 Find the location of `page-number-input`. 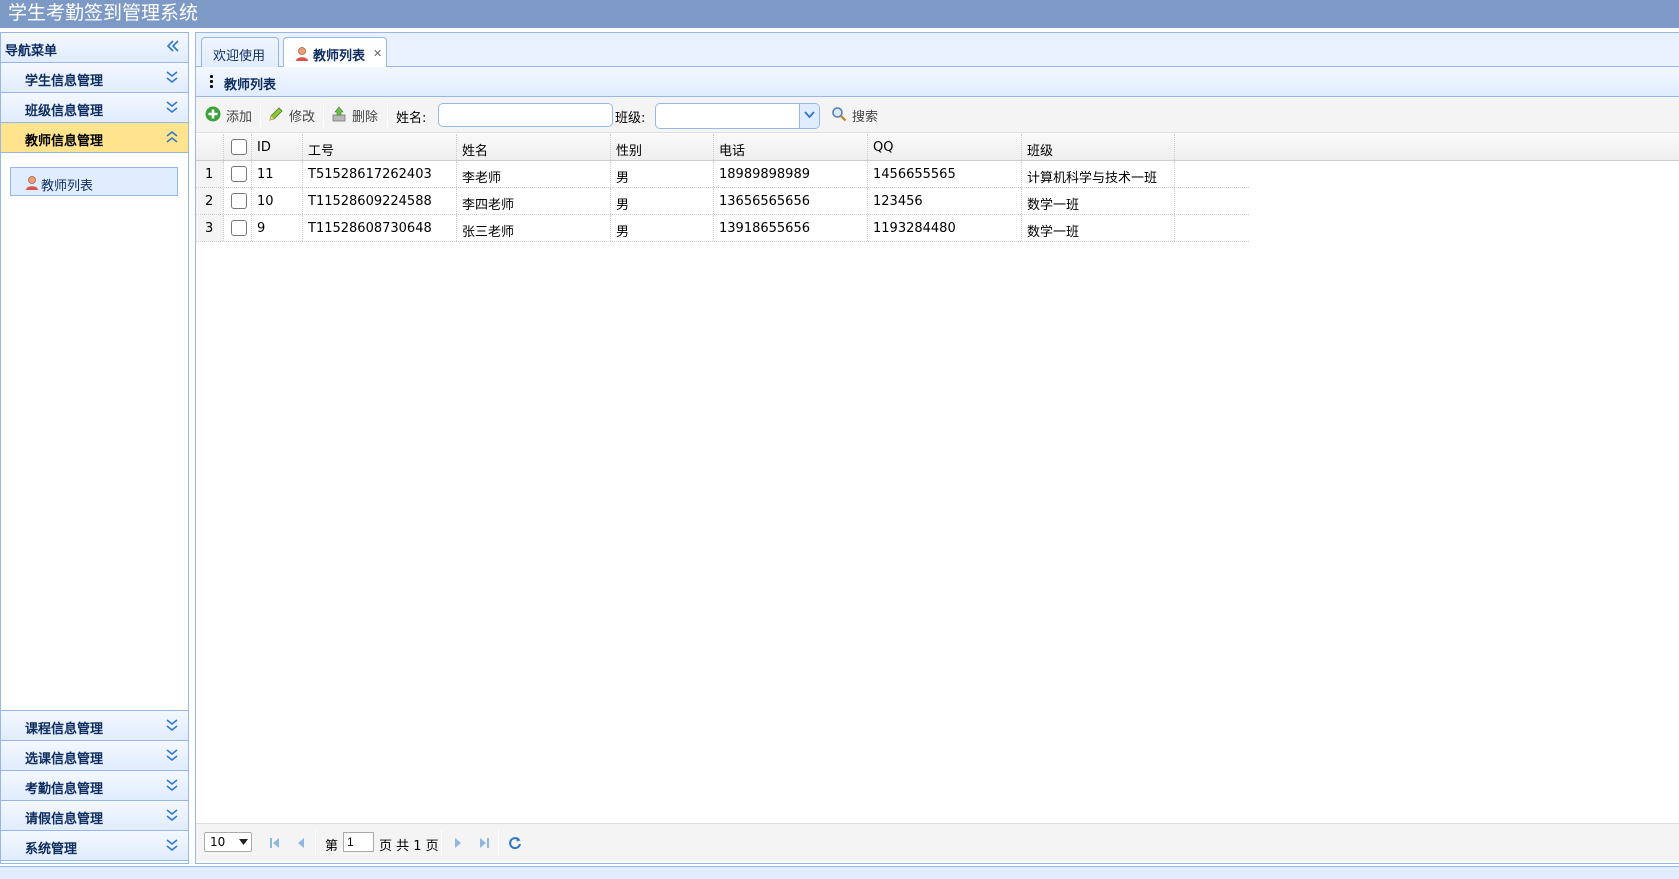

page-number-input is located at coordinates (358, 842).